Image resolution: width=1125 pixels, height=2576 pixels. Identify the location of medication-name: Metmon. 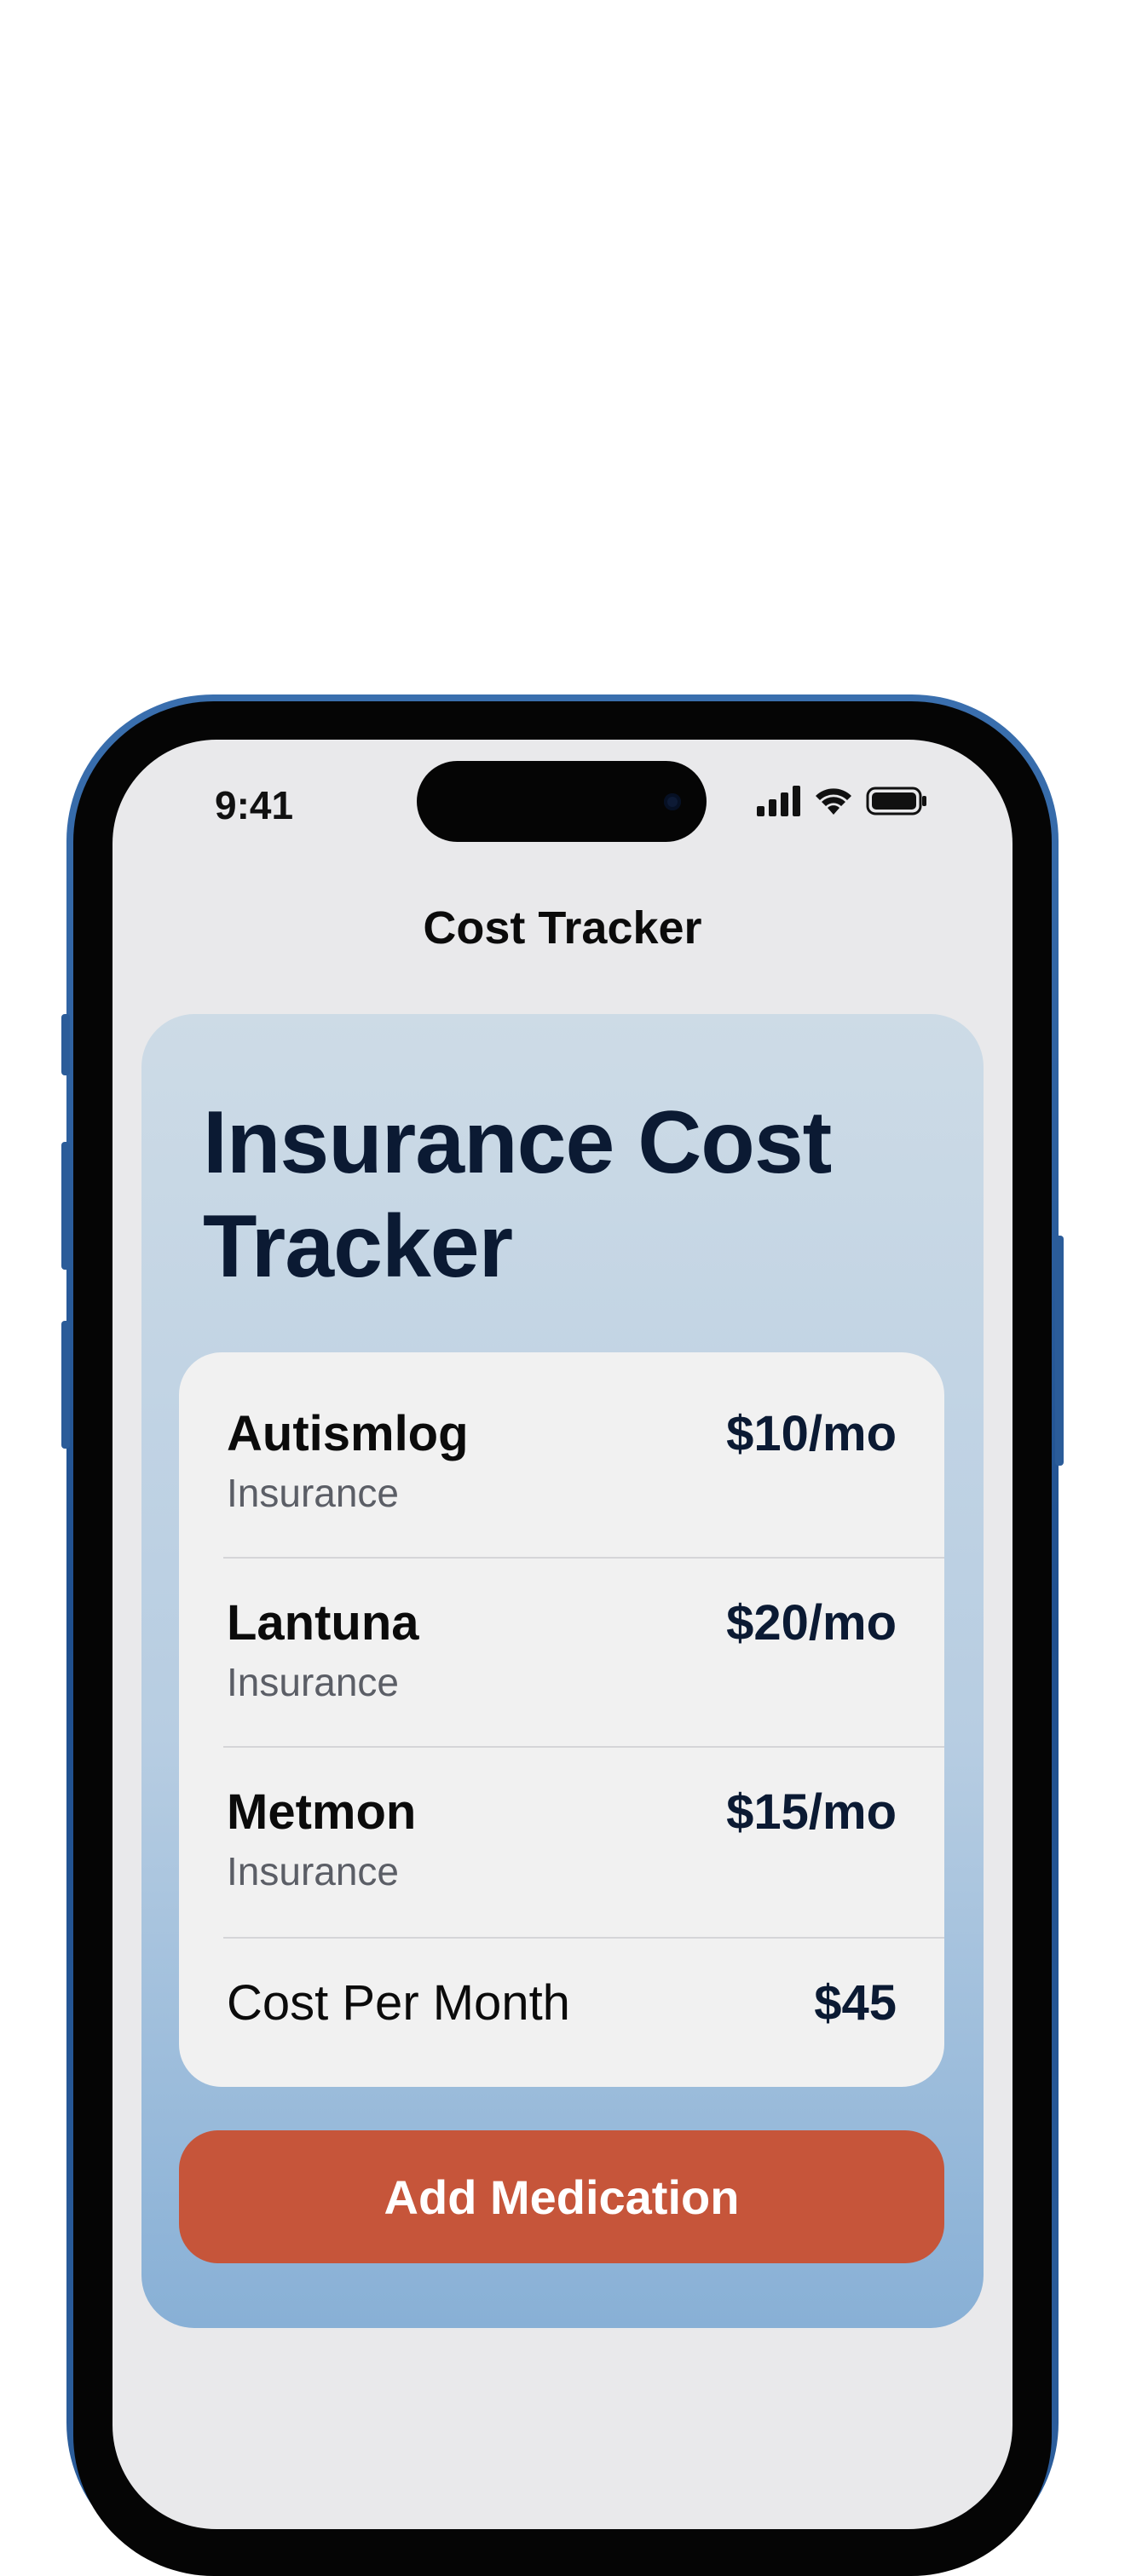
(322, 1812).